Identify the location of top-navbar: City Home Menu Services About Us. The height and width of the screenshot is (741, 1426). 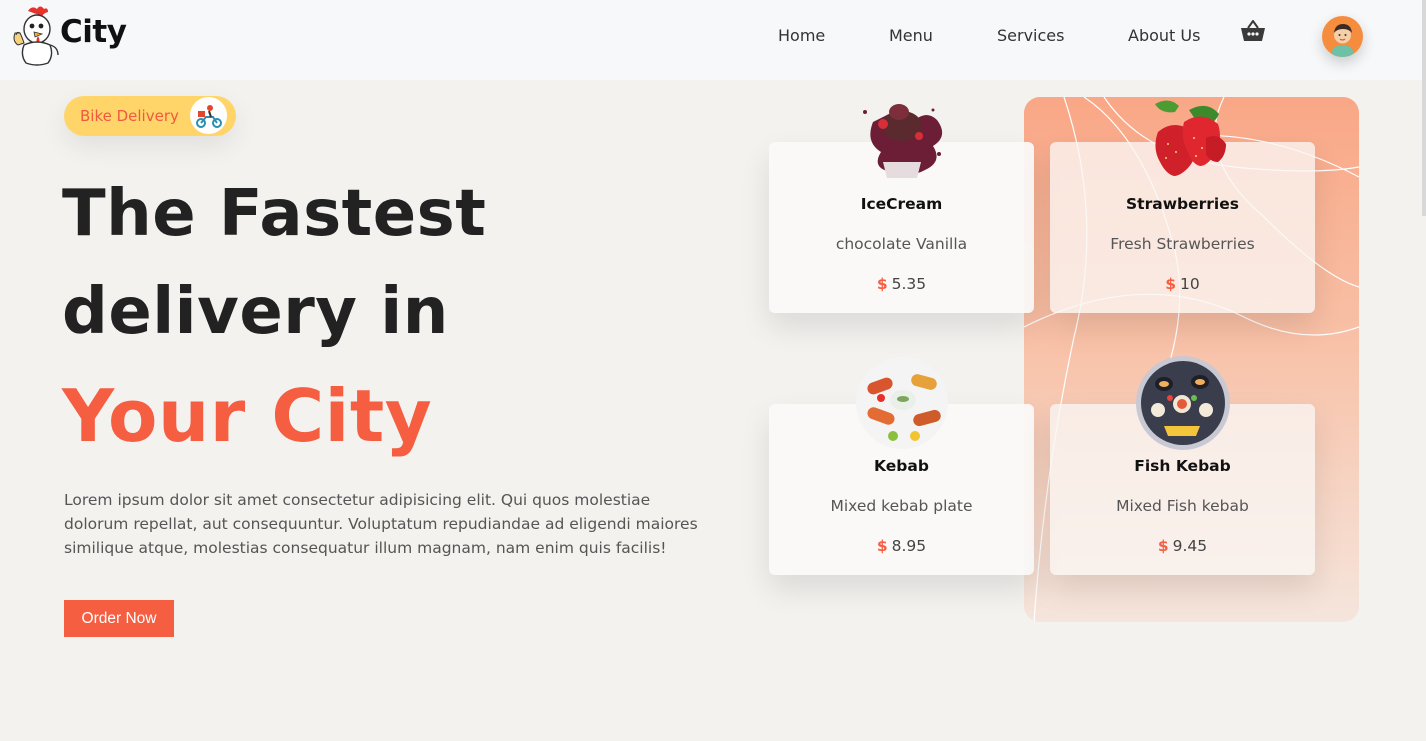
(713, 40).